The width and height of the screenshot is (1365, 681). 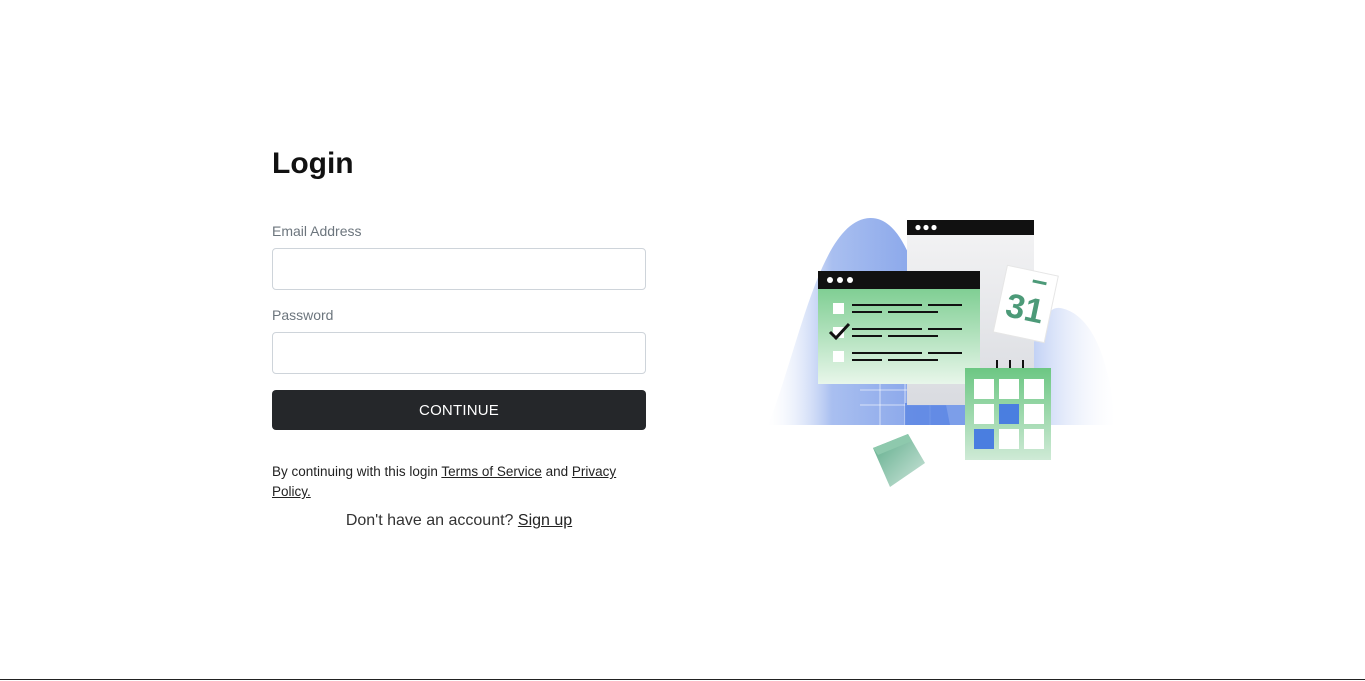 I want to click on email-label: Email Address, so click(x=317, y=231).